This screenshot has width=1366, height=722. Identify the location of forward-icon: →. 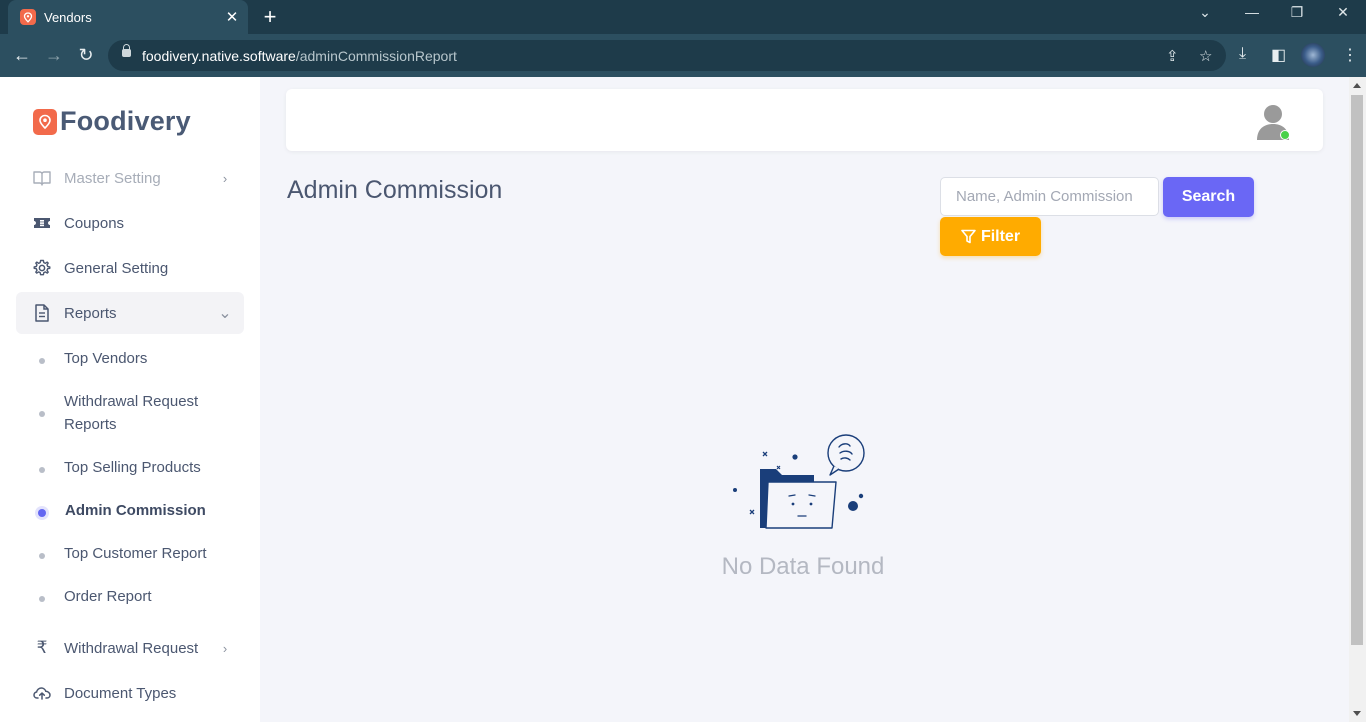
(54, 55).